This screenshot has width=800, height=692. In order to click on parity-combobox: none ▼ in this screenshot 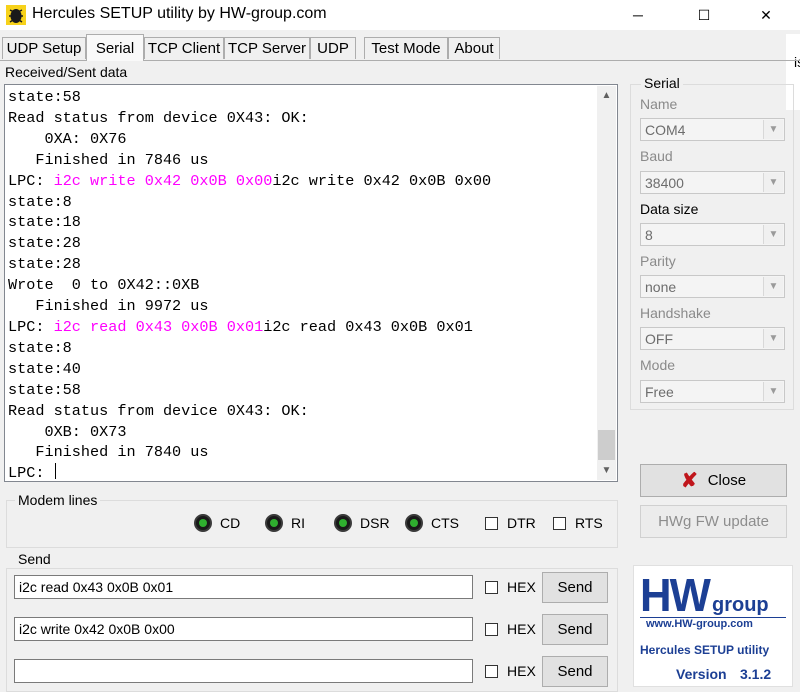, I will do `click(712, 286)`.